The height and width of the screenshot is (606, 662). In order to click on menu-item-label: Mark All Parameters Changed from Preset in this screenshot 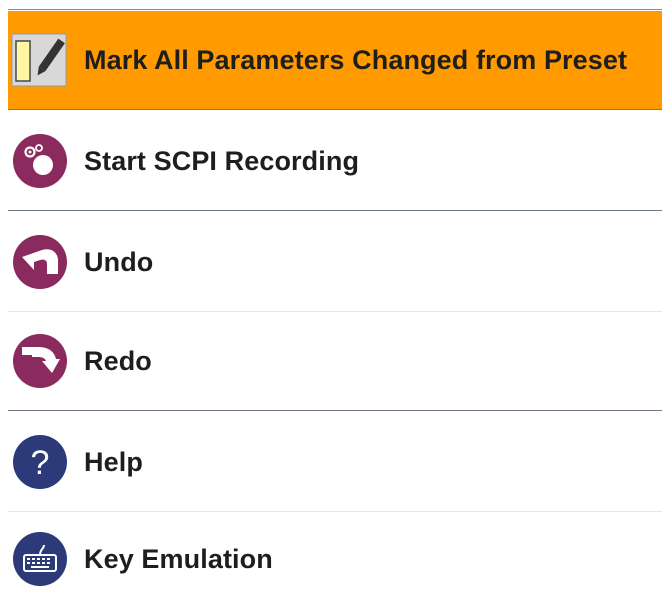, I will do `click(356, 59)`.